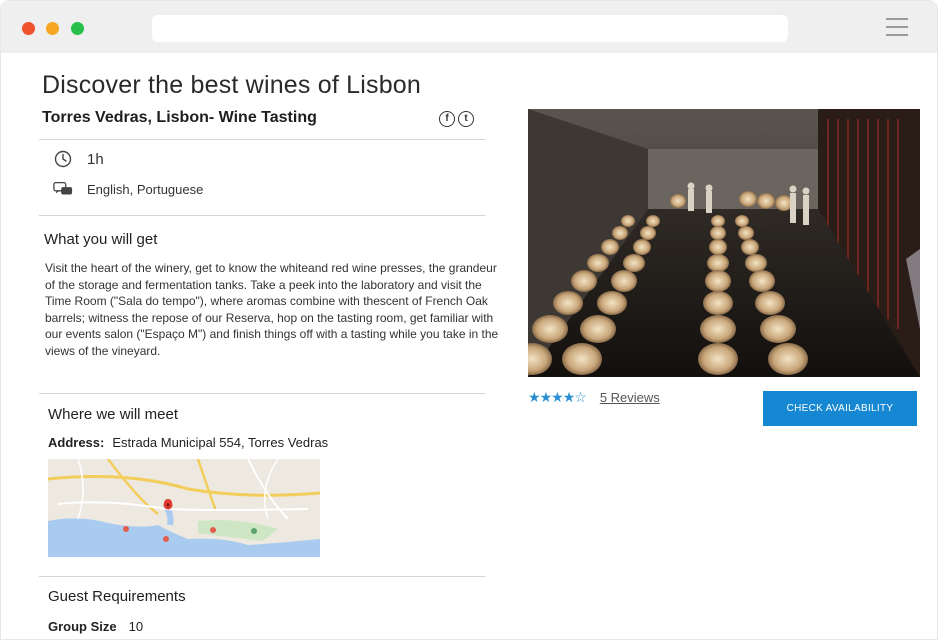 The image size is (938, 640). Describe the element at coordinates (145, 189) in the screenshot. I see `languages-value: English, Portuguese` at that location.